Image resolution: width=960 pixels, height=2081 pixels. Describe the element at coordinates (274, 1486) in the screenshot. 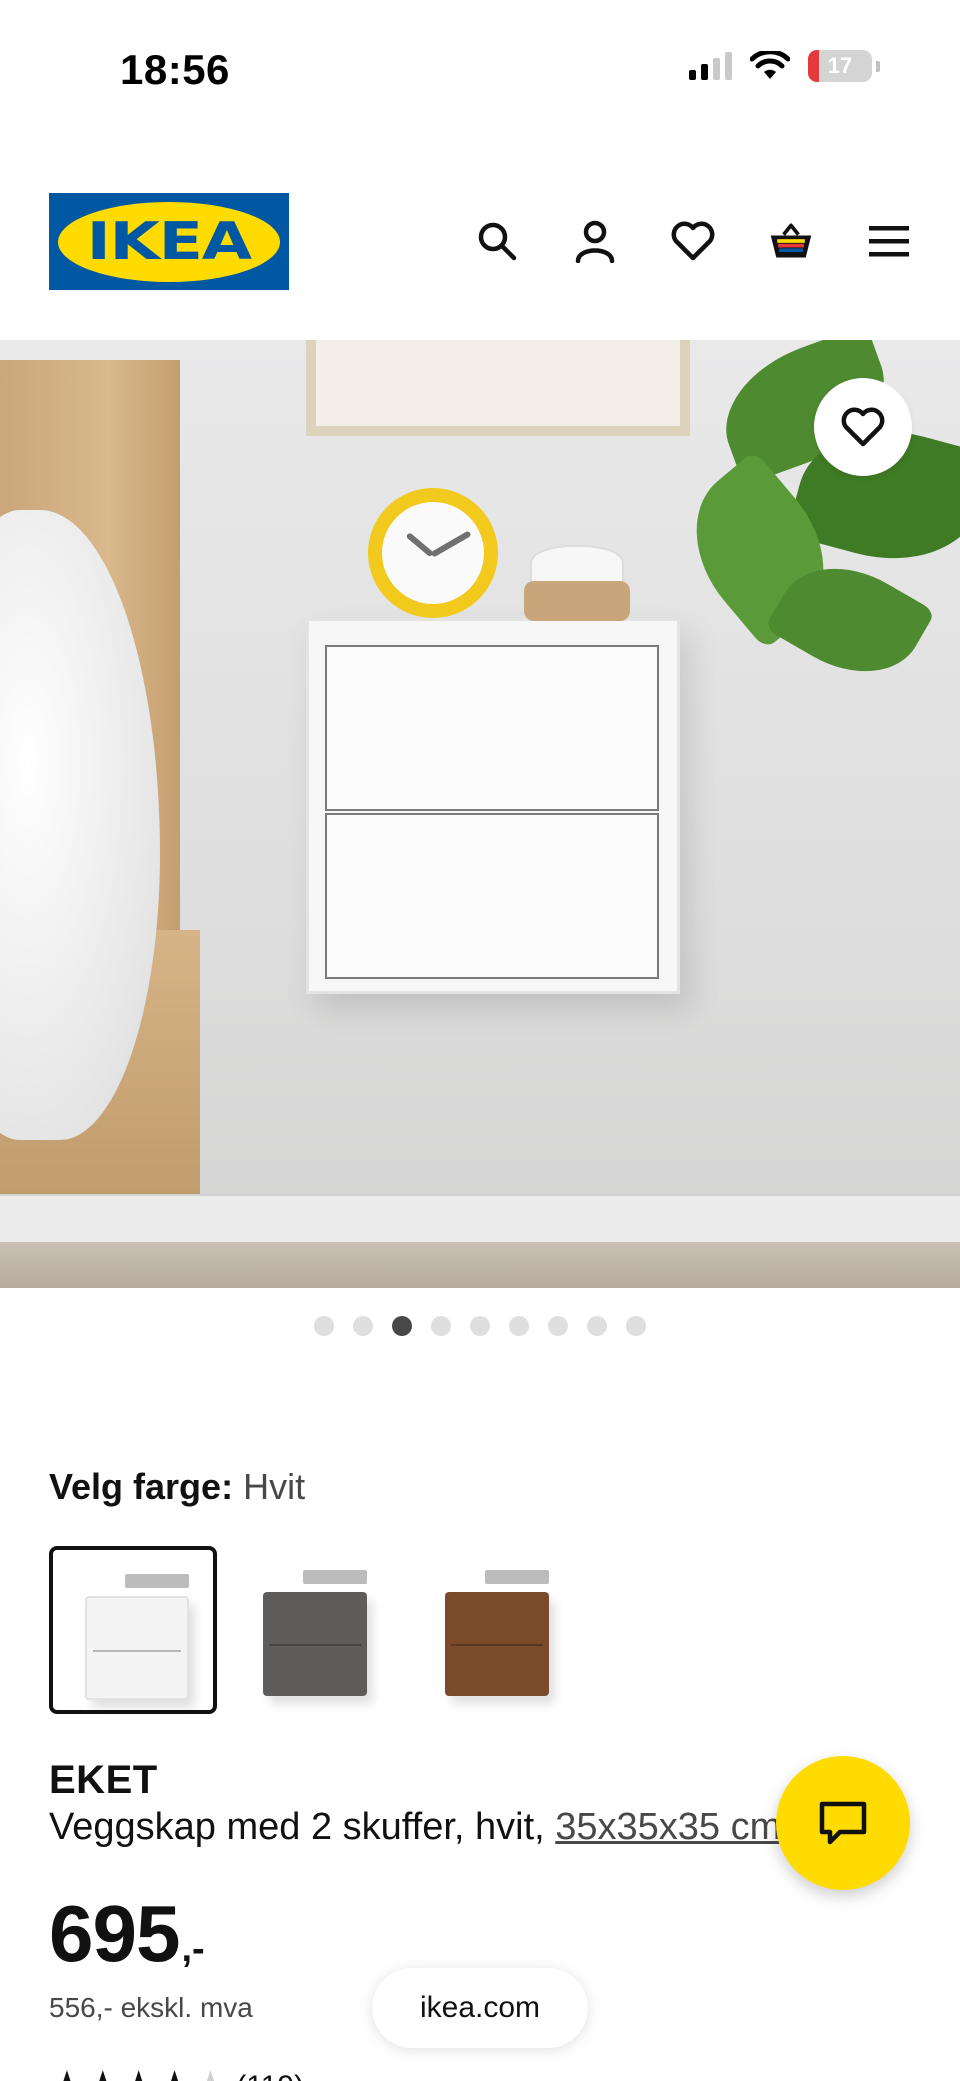

I see `color-value: Hvit` at that location.